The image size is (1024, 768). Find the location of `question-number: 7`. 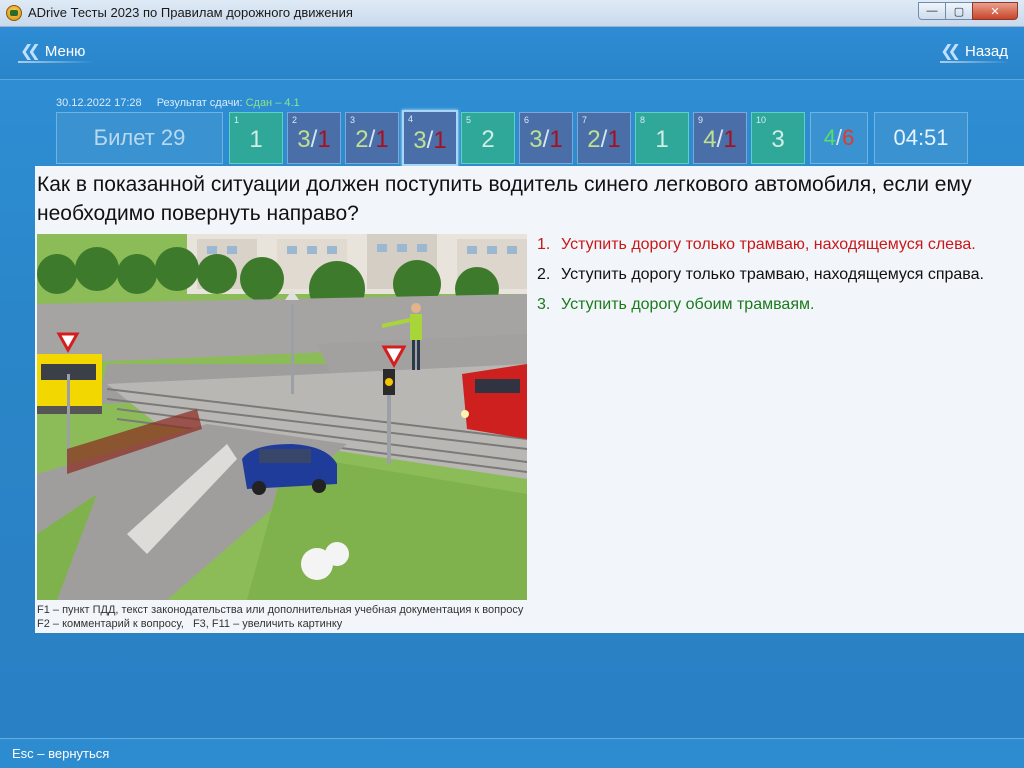

question-number: 7 is located at coordinates (585, 120).